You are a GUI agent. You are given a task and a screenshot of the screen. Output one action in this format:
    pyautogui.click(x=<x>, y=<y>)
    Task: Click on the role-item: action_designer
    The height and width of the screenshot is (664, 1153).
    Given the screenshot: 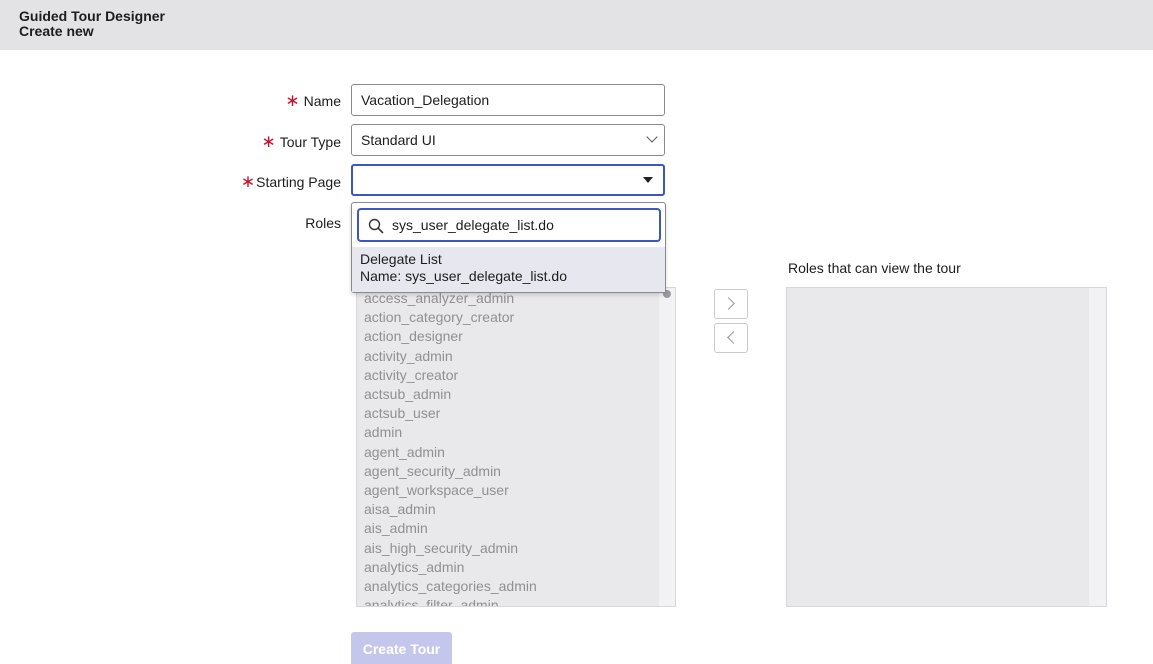 What is the action you would take?
    pyautogui.click(x=519, y=336)
    